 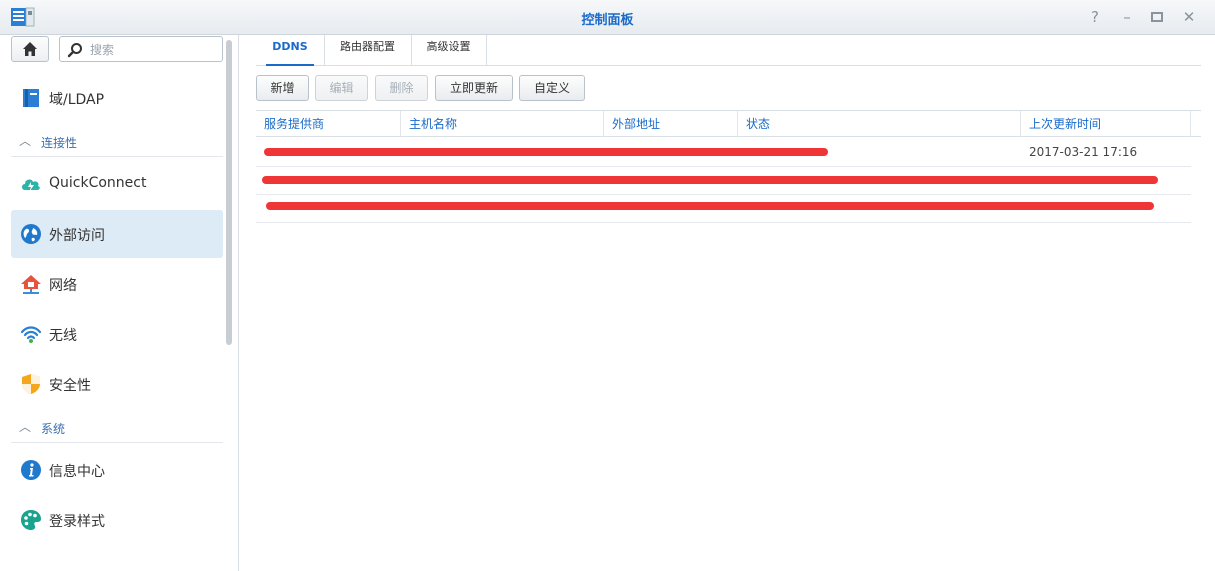 I want to click on delete-button: 删除, so click(x=401, y=88).